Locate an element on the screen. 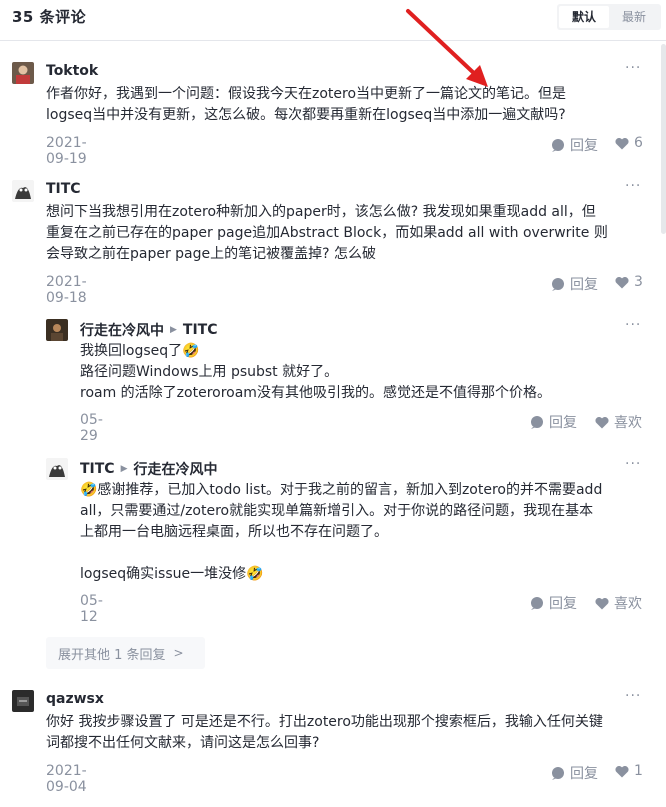  reply-line is located at coordinates (341, 553).